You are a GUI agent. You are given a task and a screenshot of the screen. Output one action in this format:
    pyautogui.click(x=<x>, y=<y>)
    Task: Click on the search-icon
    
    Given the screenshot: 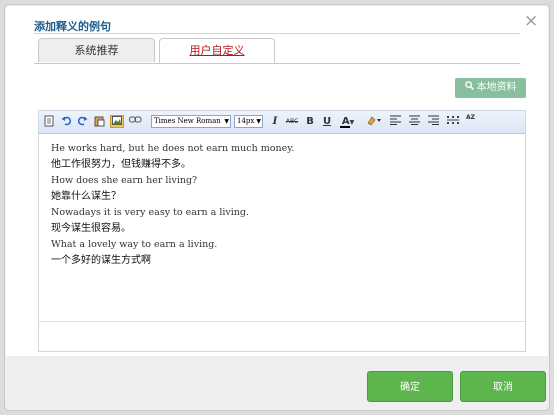 What is the action you would take?
    pyautogui.click(x=469, y=88)
    